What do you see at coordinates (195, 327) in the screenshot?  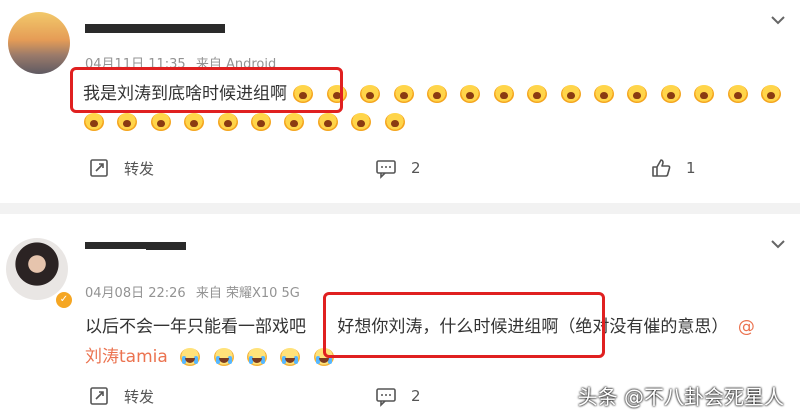 I see `post-text: 以后不会一年只能看一部戏吧` at bounding box center [195, 327].